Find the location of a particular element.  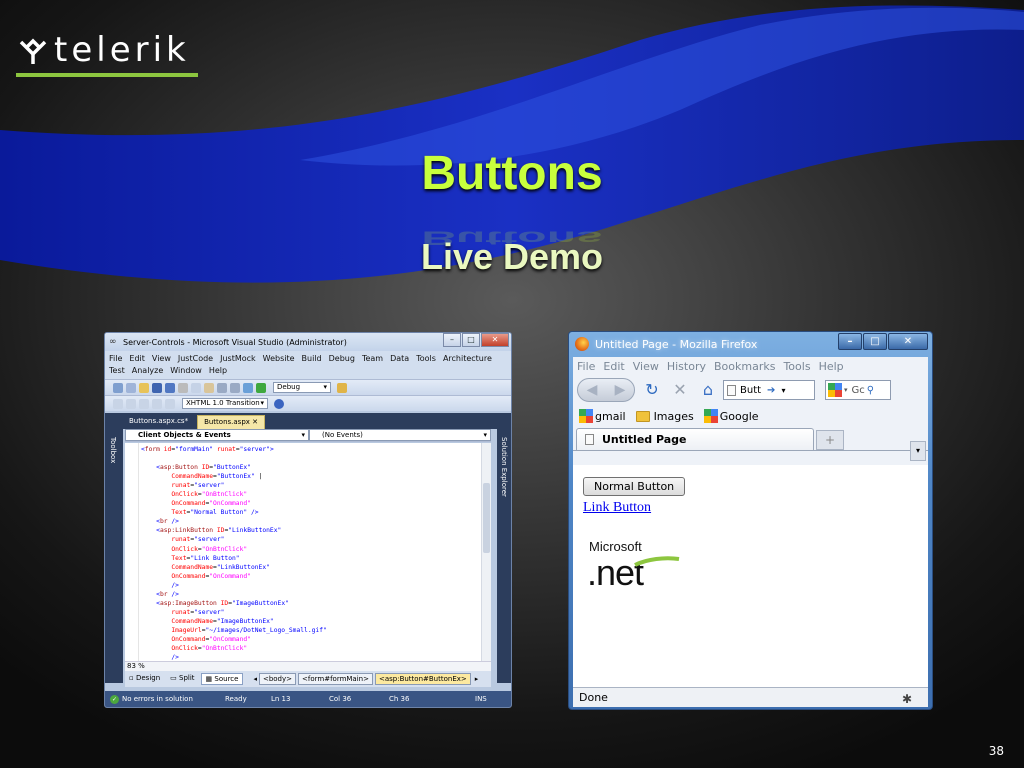

ff-menu-tools: Tools is located at coordinates (796, 366).